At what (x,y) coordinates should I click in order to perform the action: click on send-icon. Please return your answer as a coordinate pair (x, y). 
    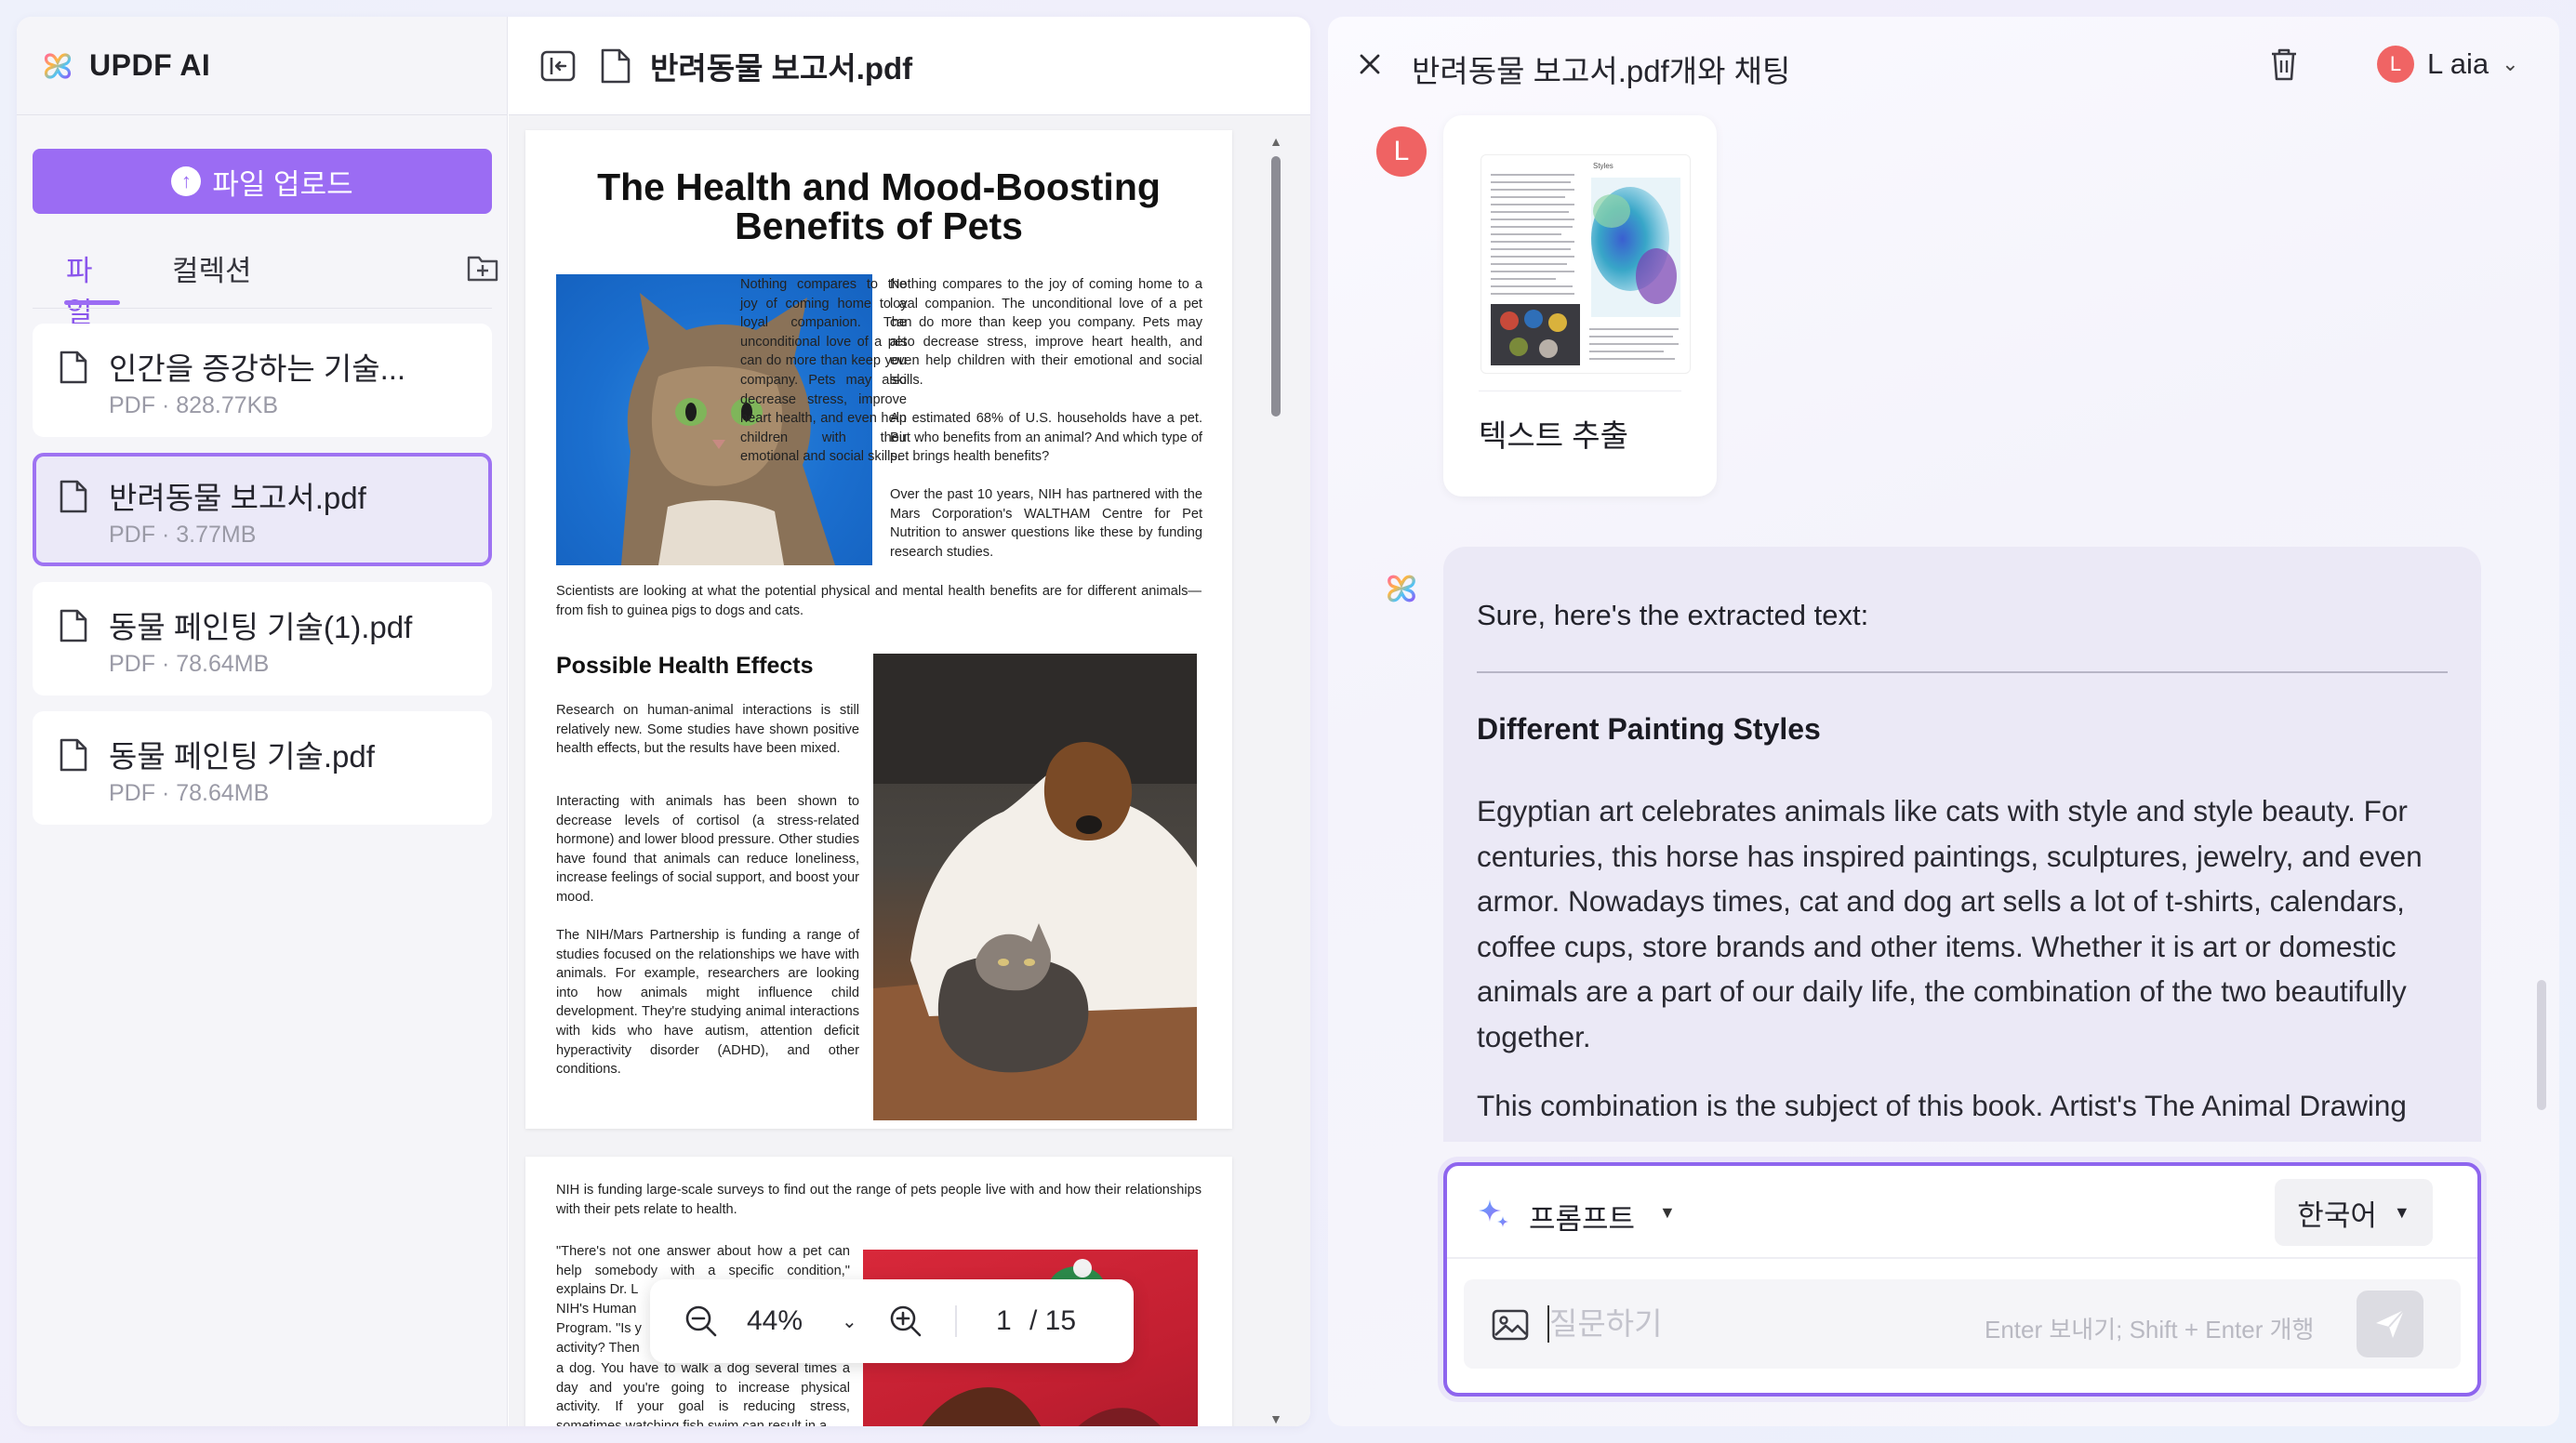
    Looking at the image, I should click on (2390, 1323).